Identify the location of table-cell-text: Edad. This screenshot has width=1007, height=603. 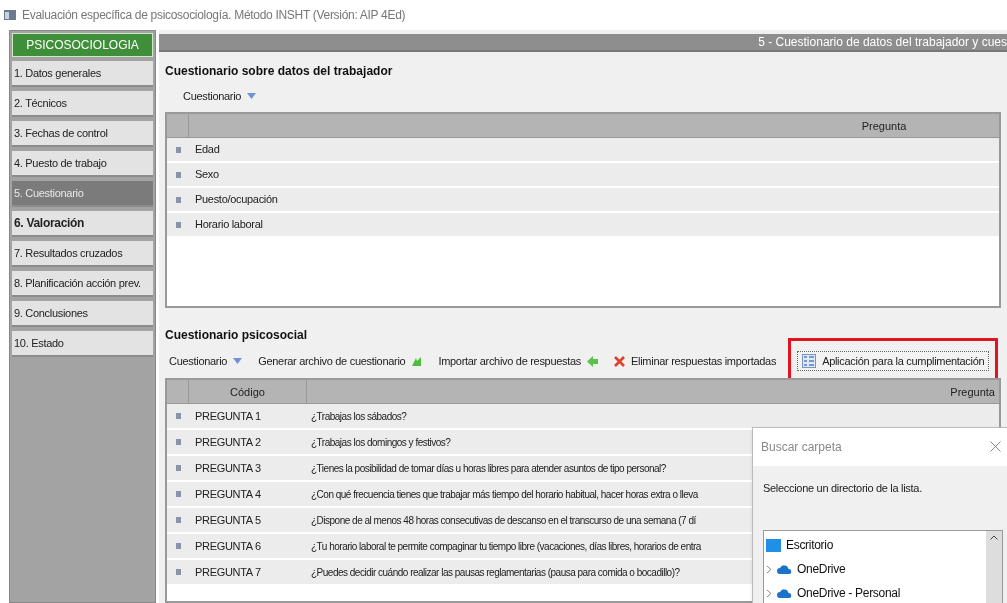
(207, 150).